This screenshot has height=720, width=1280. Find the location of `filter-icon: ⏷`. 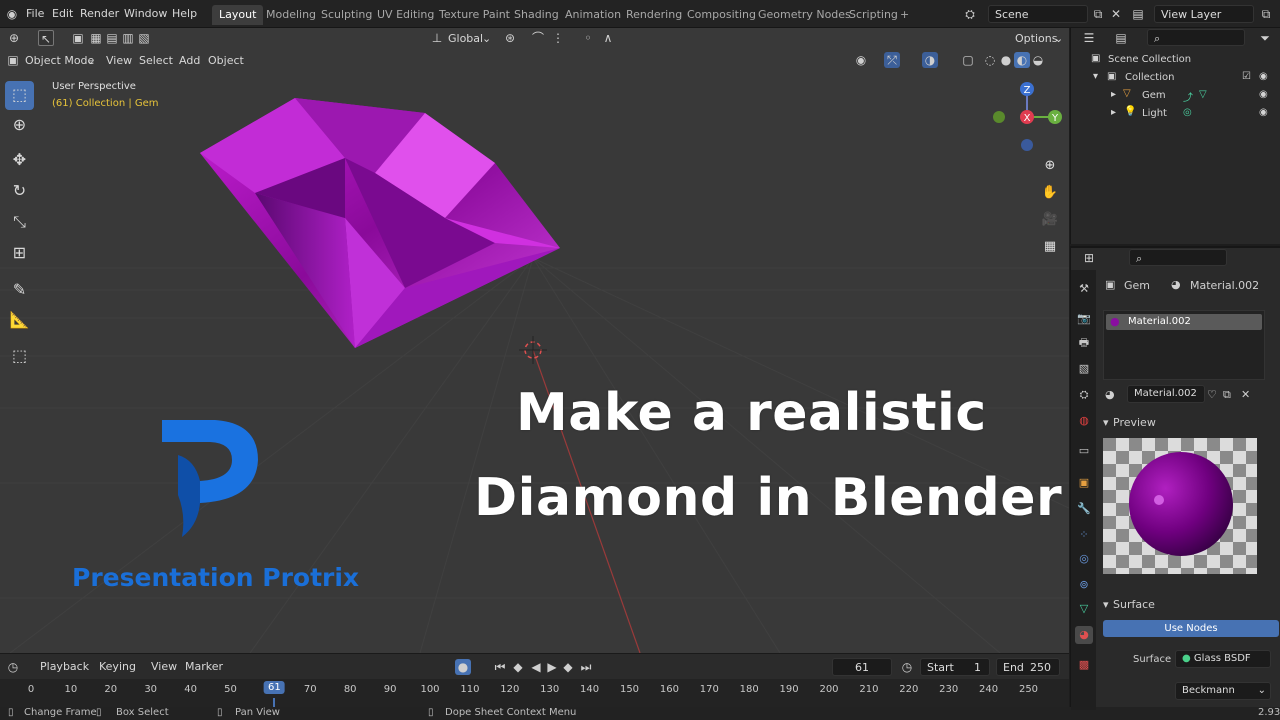

filter-icon: ⏷ is located at coordinates (1265, 38).